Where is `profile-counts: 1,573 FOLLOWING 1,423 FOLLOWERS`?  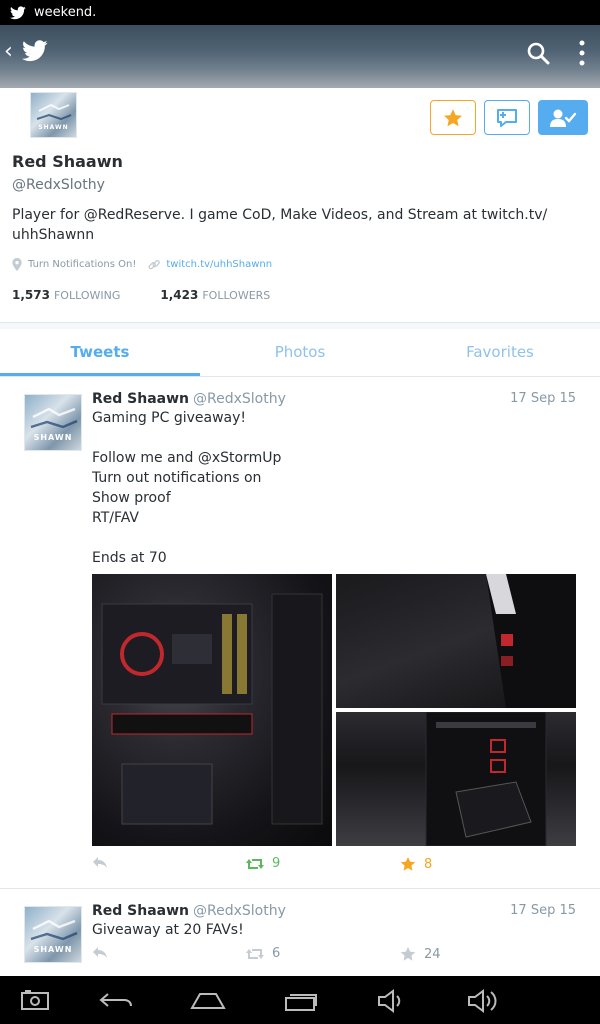 profile-counts: 1,573 FOLLOWING 1,423 FOLLOWERS is located at coordinates (141, 295).